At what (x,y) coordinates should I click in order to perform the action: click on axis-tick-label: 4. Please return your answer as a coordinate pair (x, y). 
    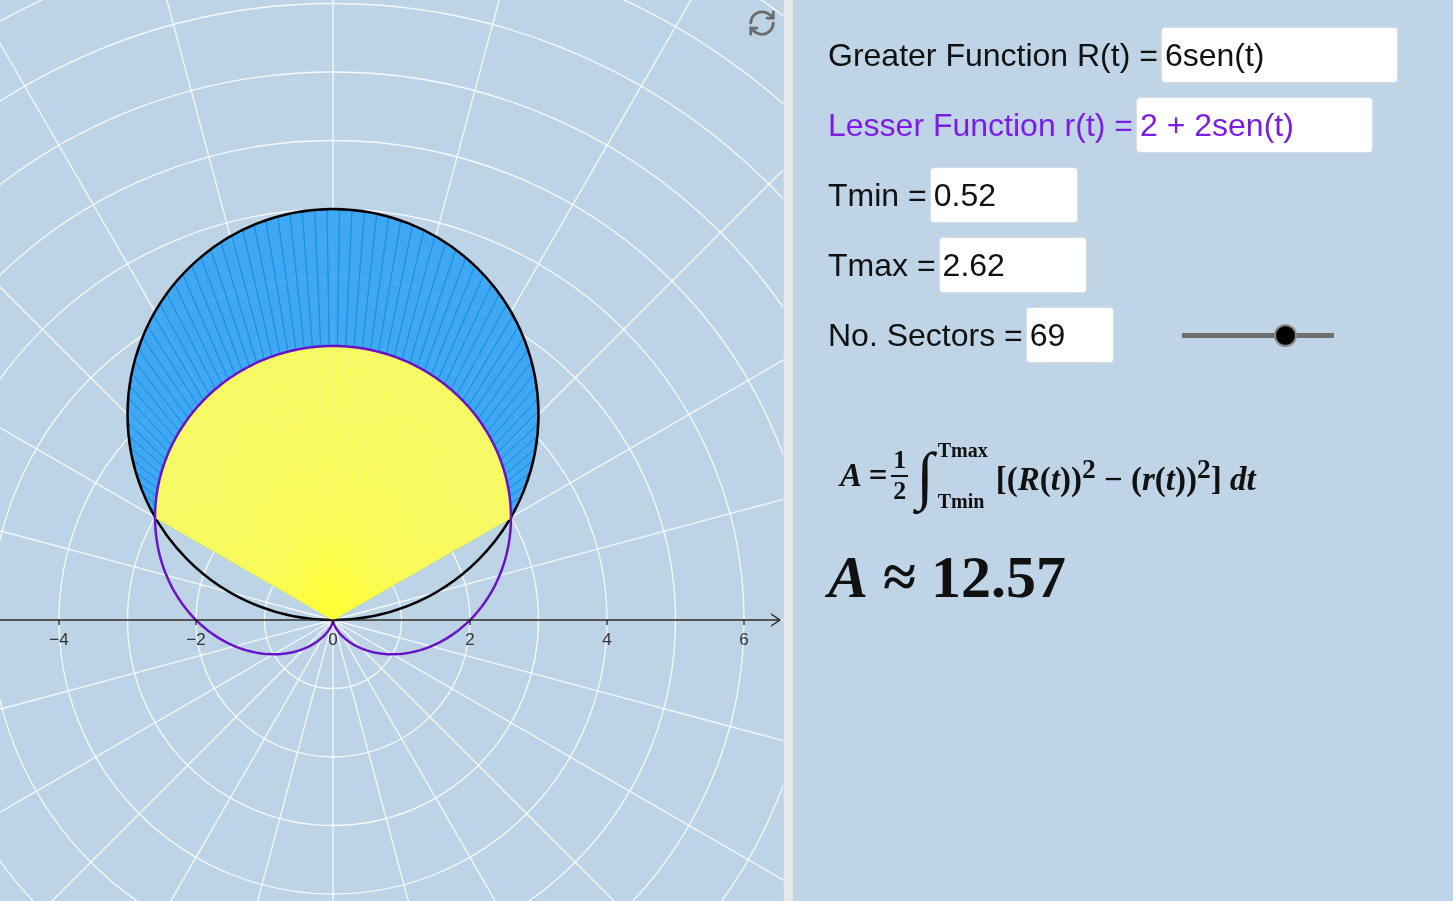
    Looking at the image, I should click on (607, 639).